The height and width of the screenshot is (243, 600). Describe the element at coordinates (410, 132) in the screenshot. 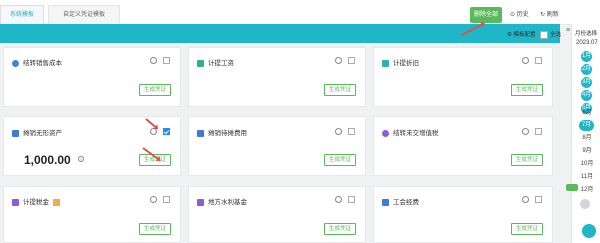

I see `card-title: 结转未交增值税` at that location.